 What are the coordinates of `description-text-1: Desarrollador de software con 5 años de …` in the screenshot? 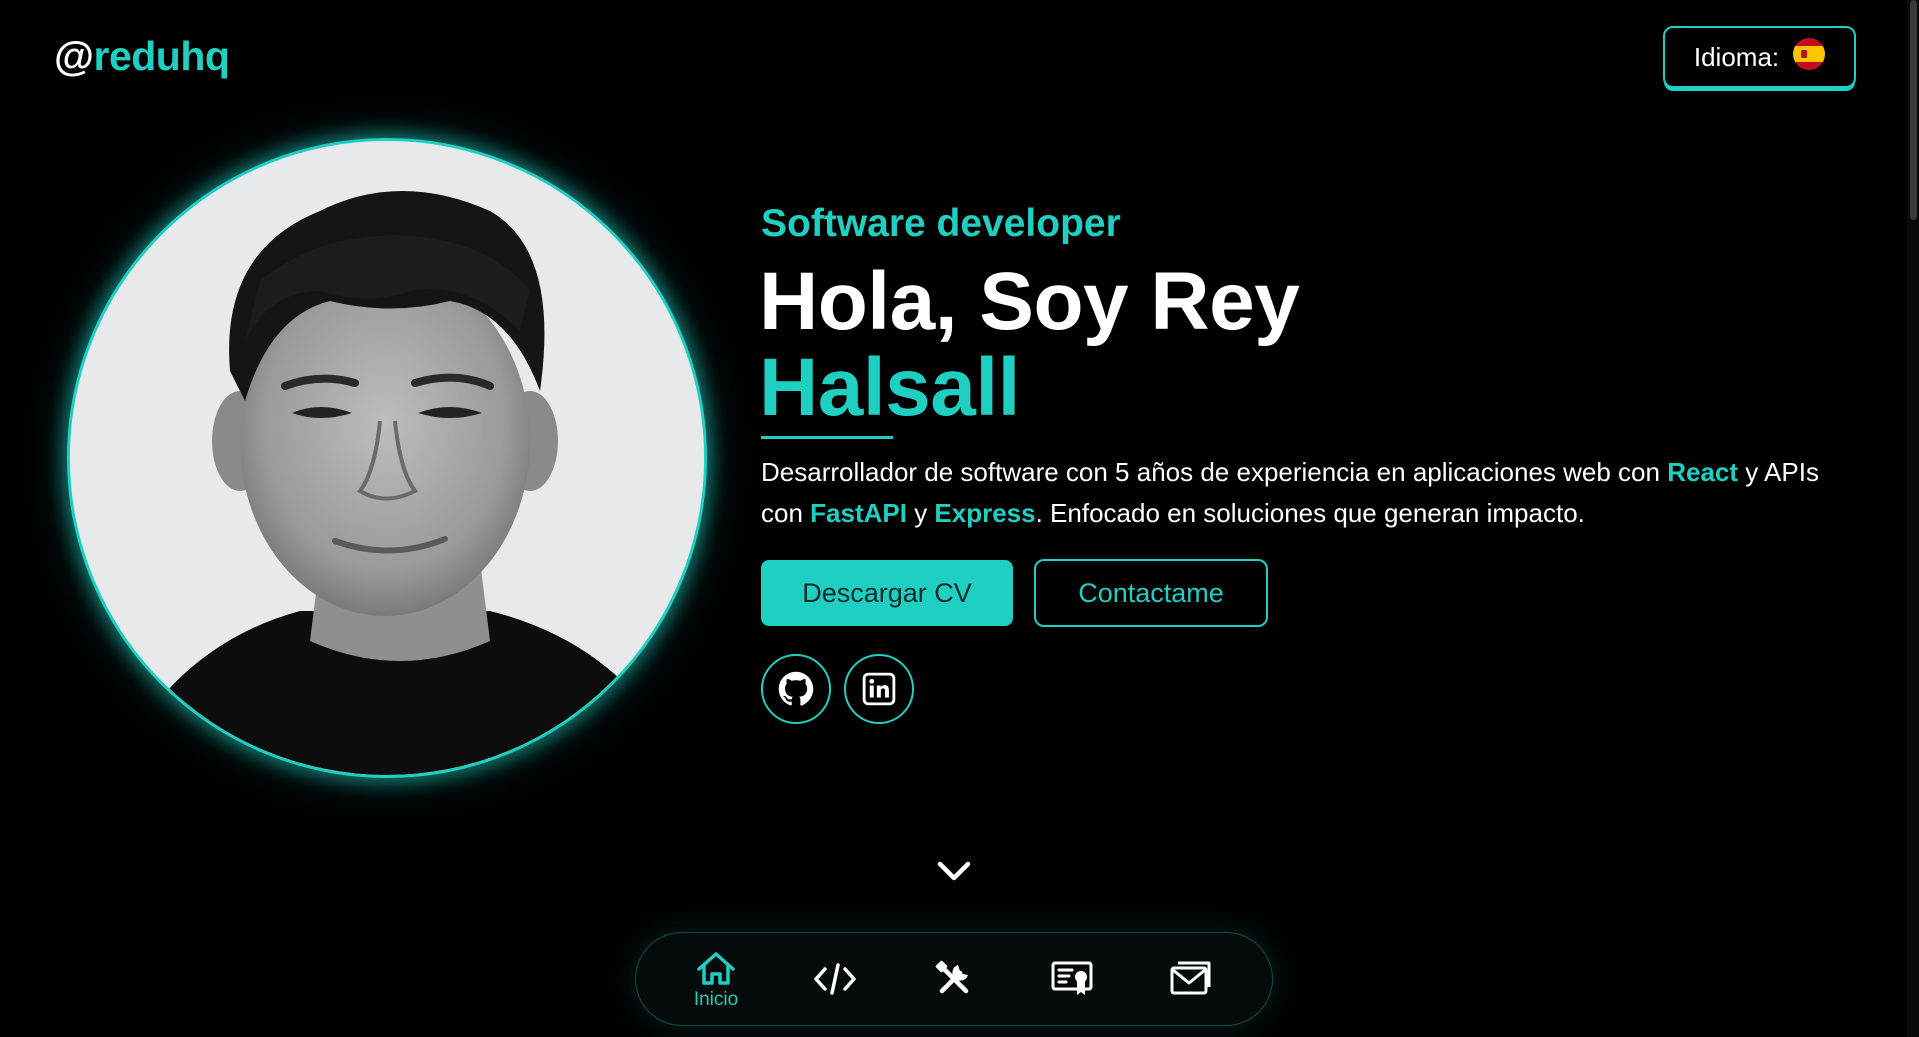 It's located at (1214, 472).